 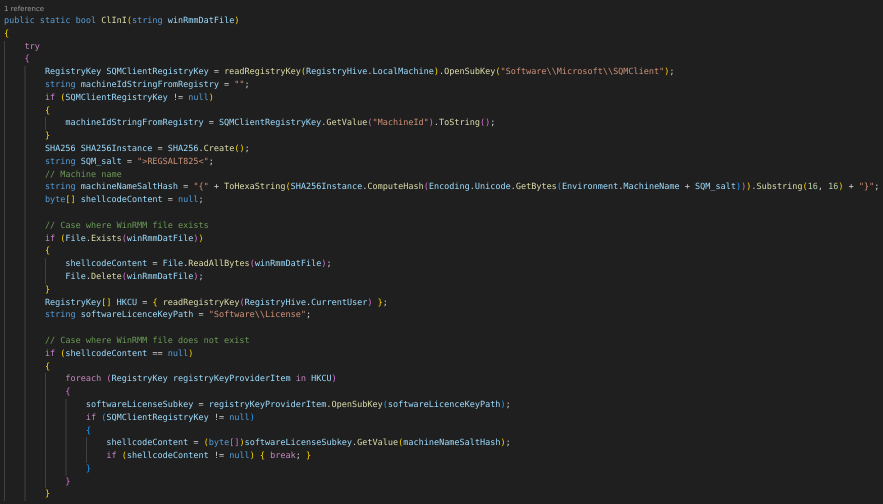 What do you see at coordinates (83, 175) in the screenshot?
I see `code-line: // Machine name` at bounding box center [83, 175].